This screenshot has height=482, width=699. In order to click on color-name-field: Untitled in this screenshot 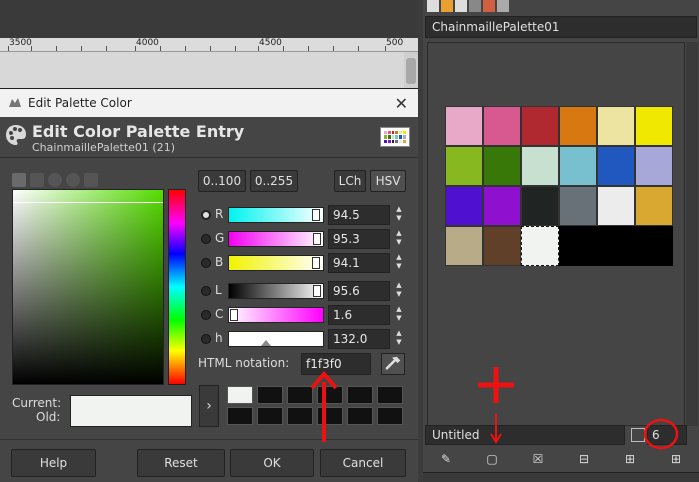, I will do `click(525, 435)`.